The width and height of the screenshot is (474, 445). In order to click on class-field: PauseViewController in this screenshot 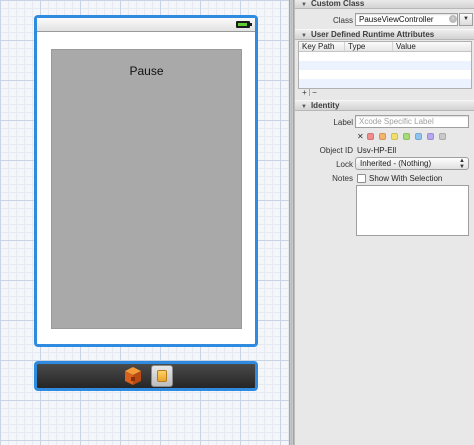, I will do `click(406, 19)`.